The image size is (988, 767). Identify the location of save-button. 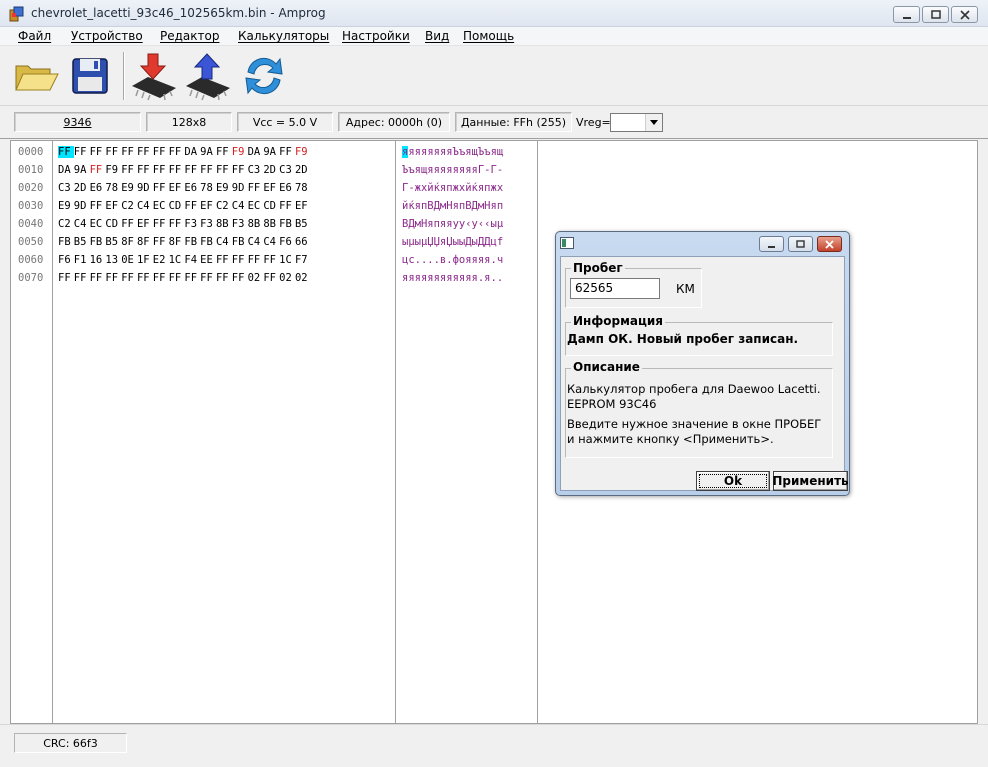
(90, 76).